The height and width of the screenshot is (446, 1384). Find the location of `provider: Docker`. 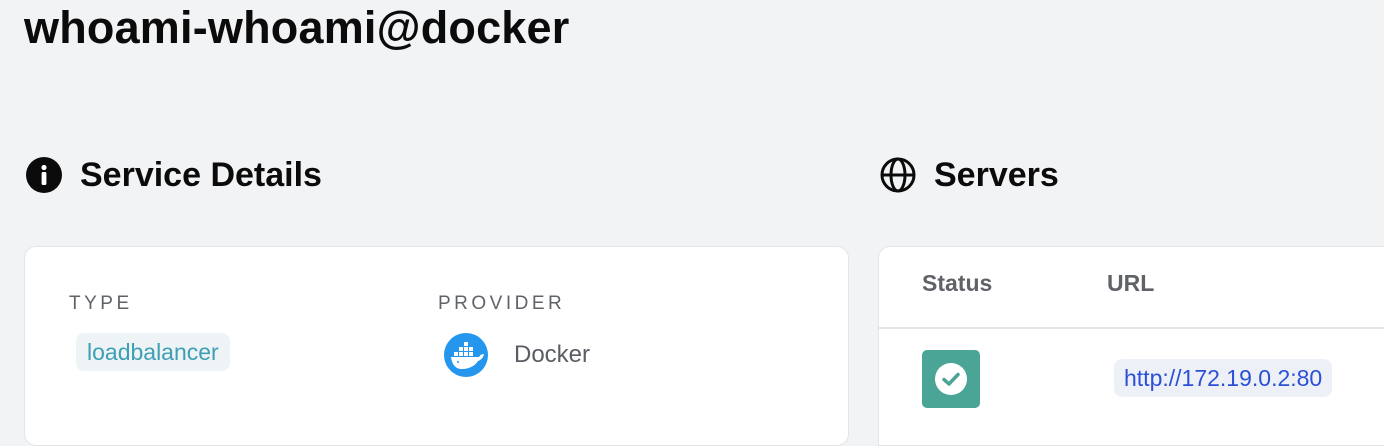

provider: Docker is located at coordinates (517, 355).